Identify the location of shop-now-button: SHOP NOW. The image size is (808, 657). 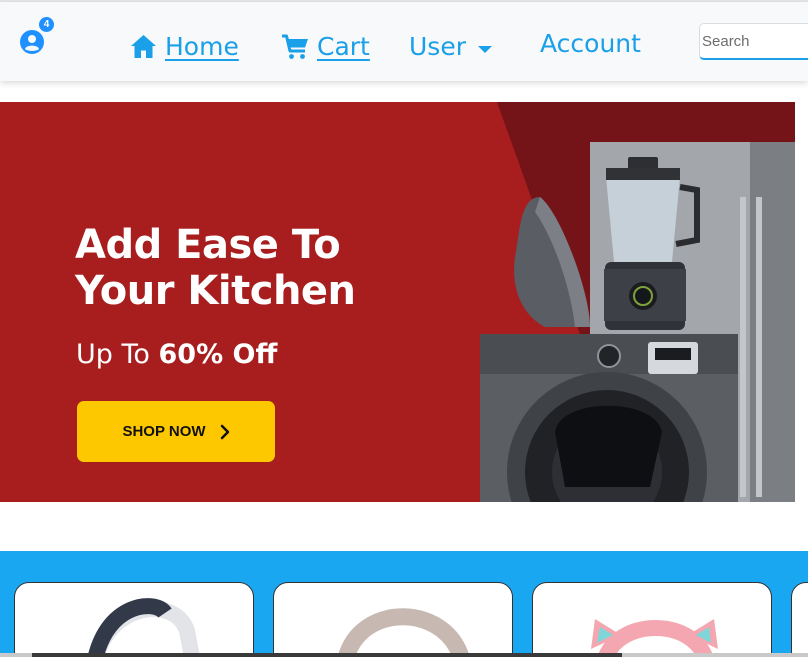
(176, 431).